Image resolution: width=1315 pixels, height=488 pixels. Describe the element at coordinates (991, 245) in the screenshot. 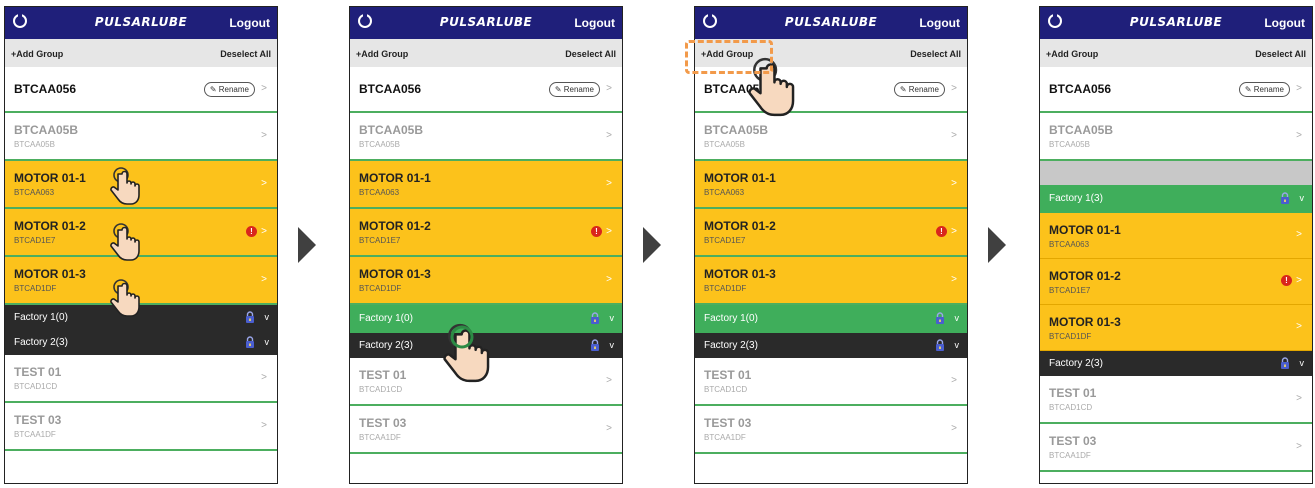

I see `next-step-arrow-icon` at that location.